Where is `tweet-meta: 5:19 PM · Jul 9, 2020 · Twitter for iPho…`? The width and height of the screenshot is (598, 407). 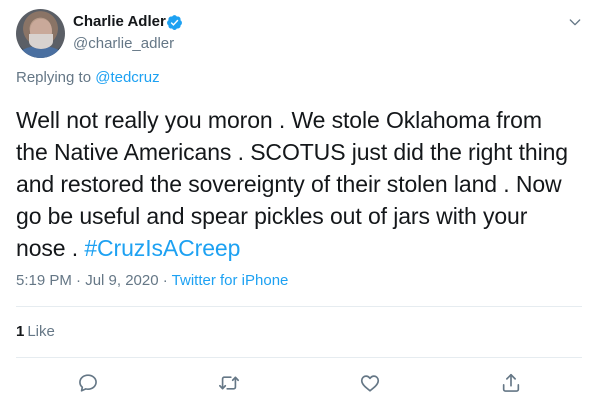 tweet-meta: 5:19 PM · Jul 9, 2020 · Twitter for iPho… is located at coordinates (152, 281).